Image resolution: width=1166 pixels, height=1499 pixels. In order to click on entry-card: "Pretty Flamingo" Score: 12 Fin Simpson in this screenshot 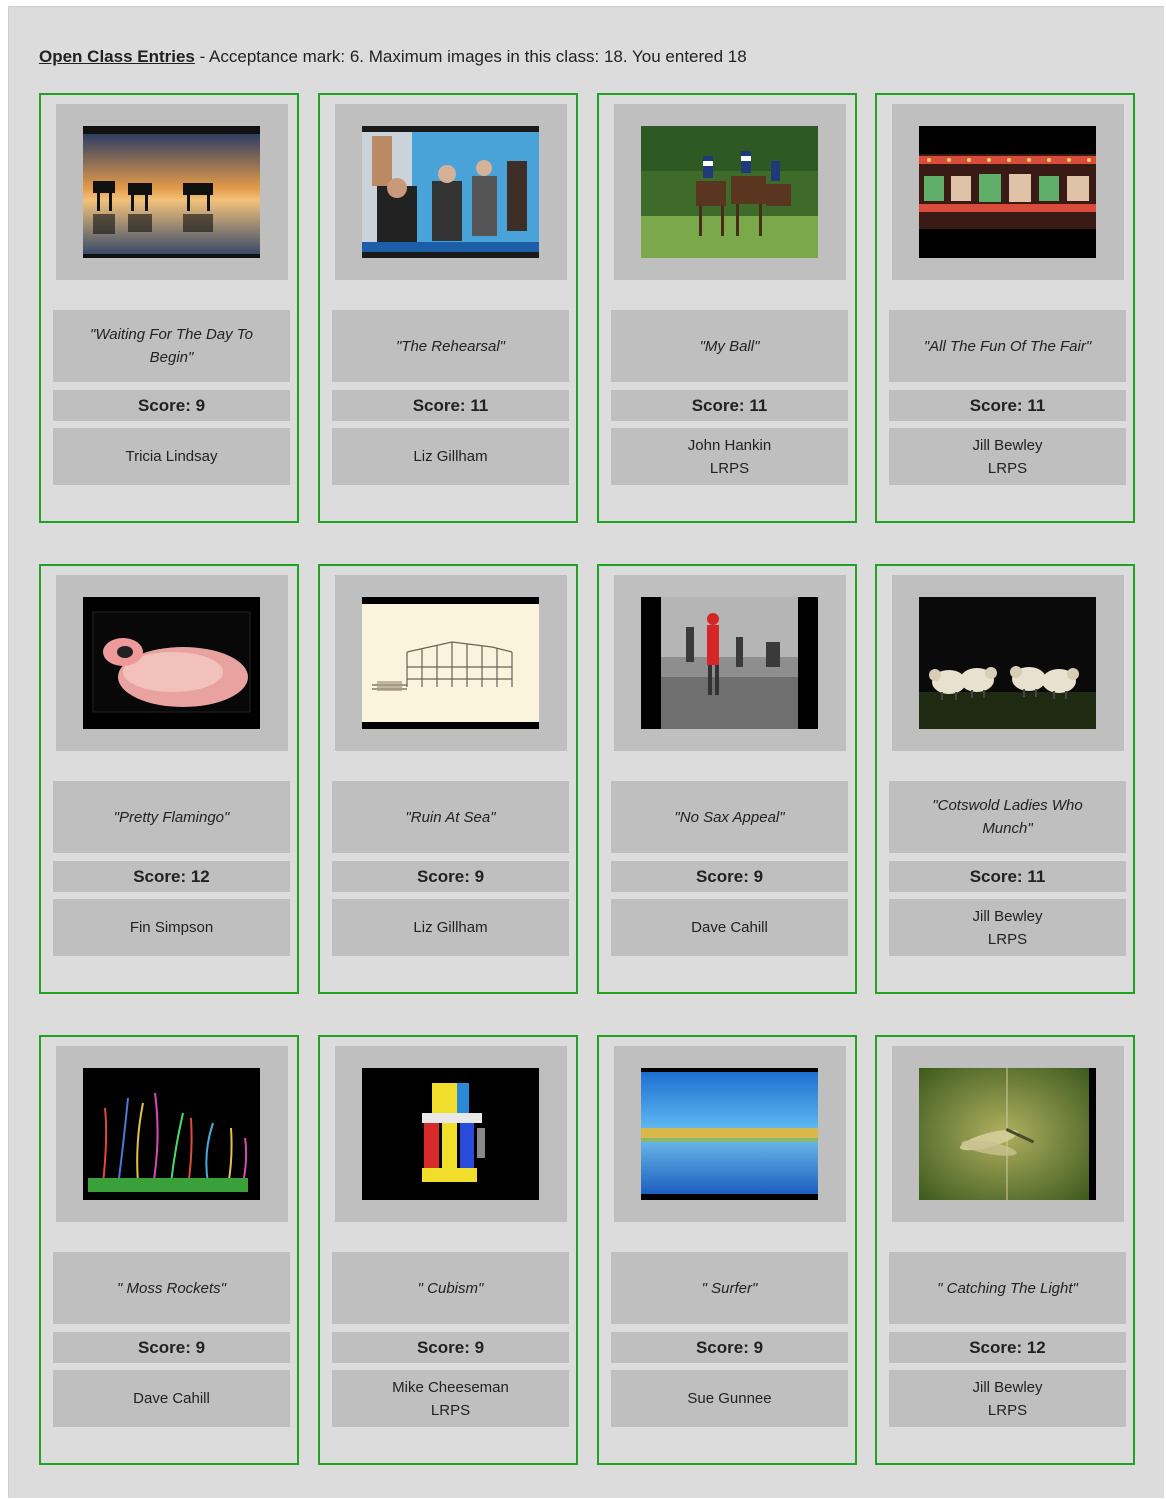, I will do `click(169, 779)`.